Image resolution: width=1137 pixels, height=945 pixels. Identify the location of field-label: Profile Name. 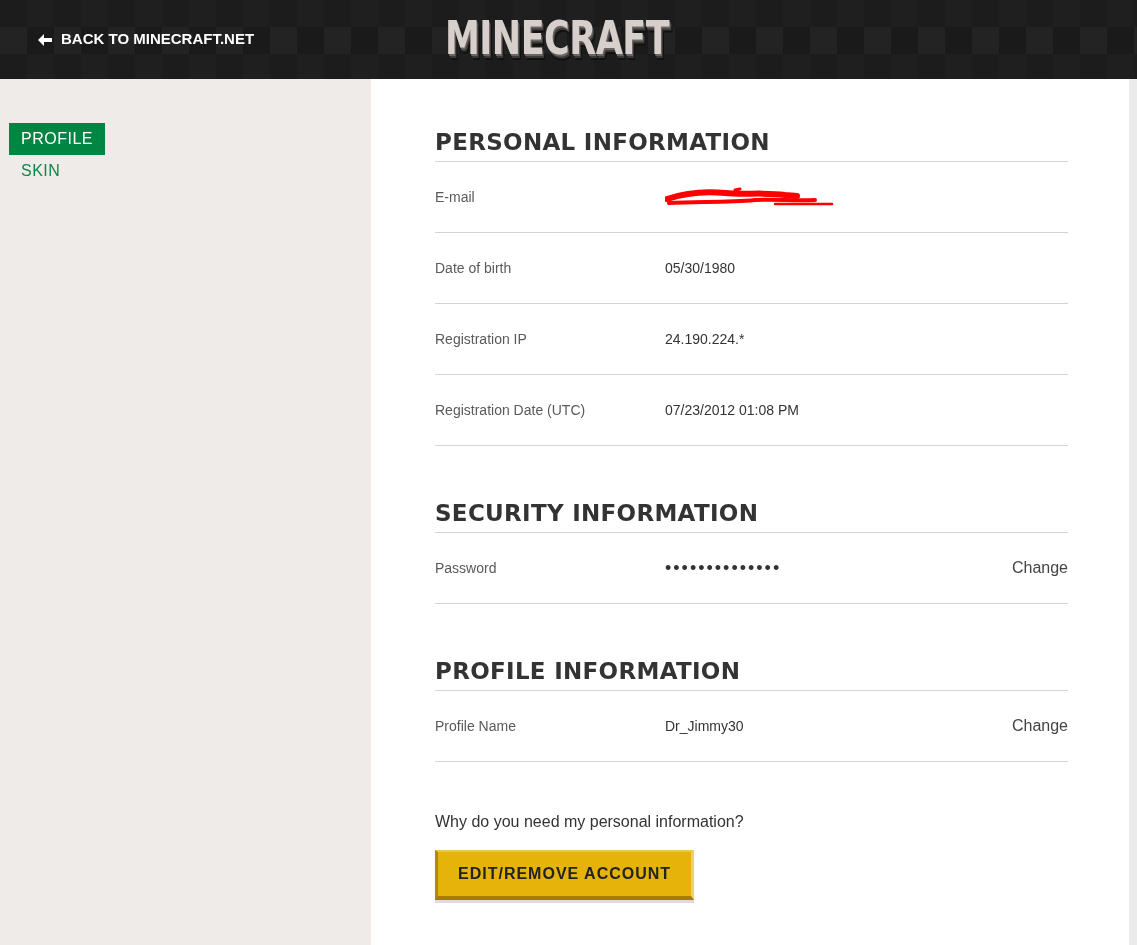
(476, 726).